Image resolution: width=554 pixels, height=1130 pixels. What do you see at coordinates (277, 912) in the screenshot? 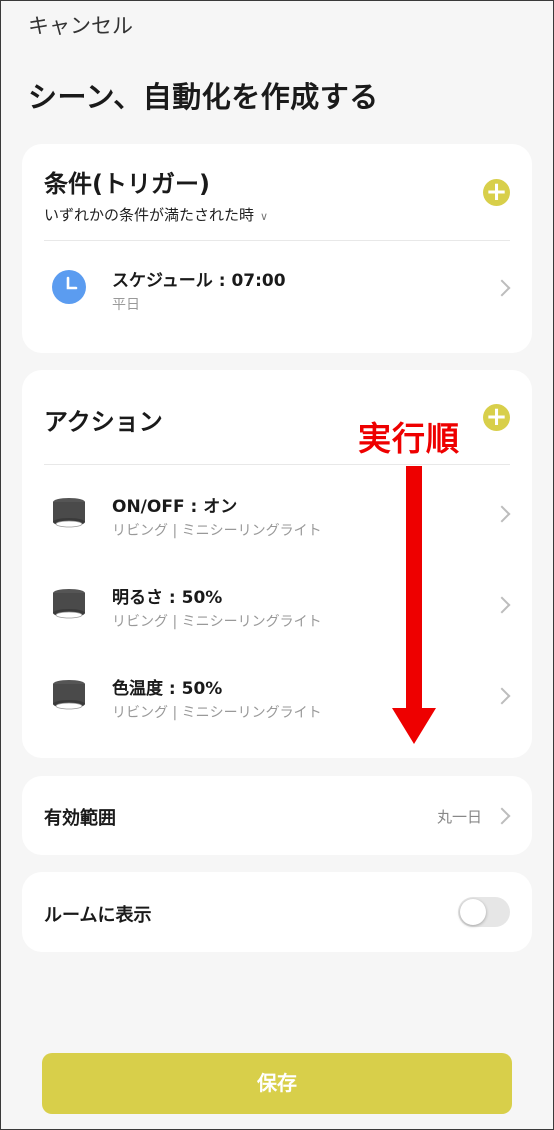
I see `show-in-room-row: ルームに表示` at bounding box center [277, 912].